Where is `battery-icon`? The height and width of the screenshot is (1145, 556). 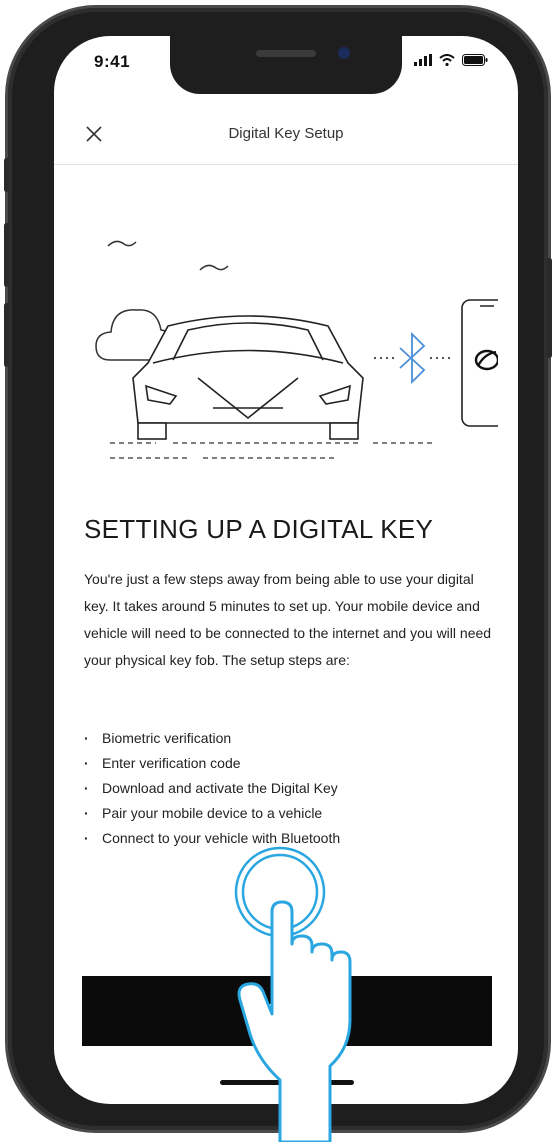 battery-icon is located at coordinates (475, 60).